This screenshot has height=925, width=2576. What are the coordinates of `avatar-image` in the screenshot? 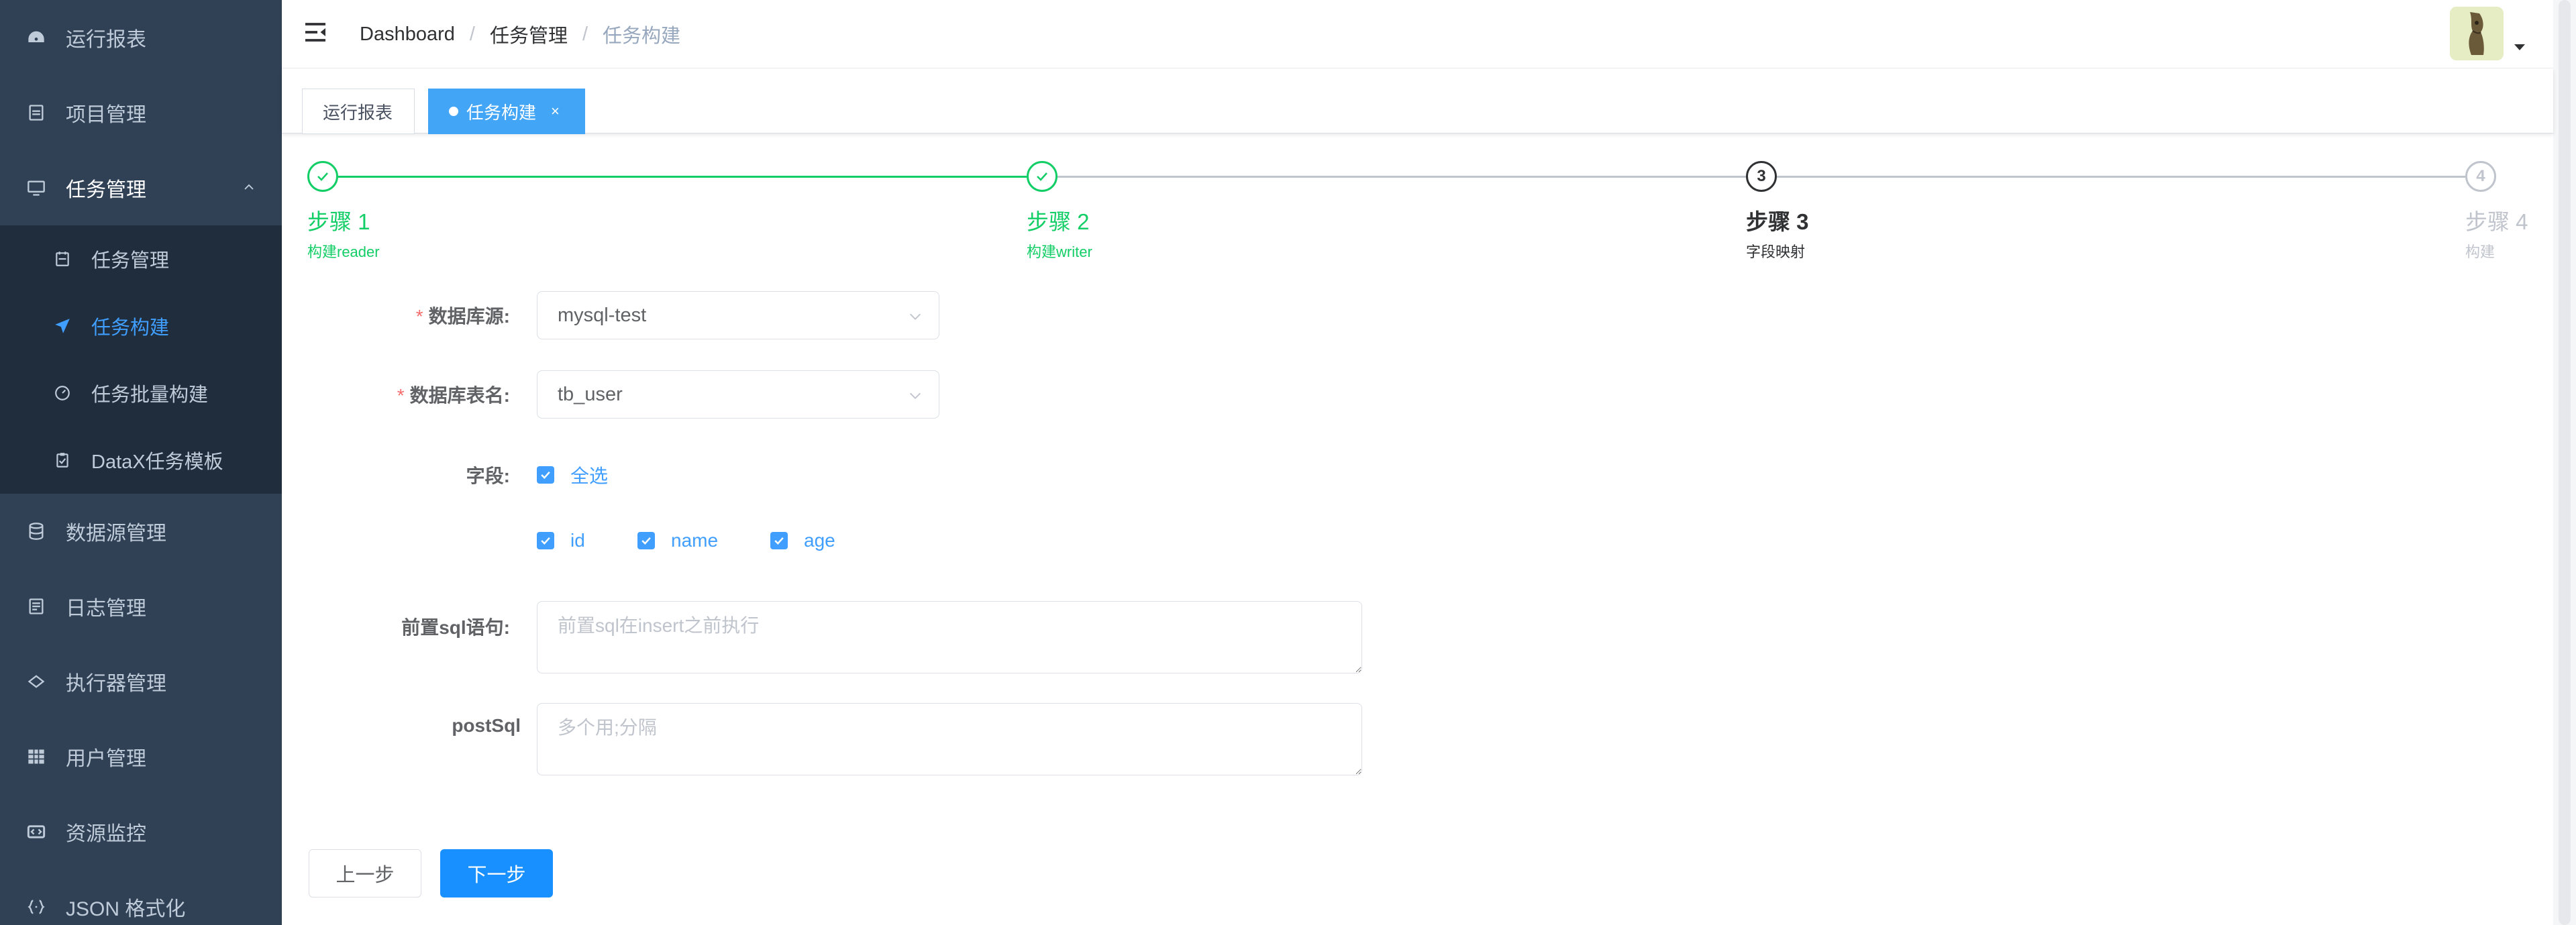 It's located at (2477, 33).